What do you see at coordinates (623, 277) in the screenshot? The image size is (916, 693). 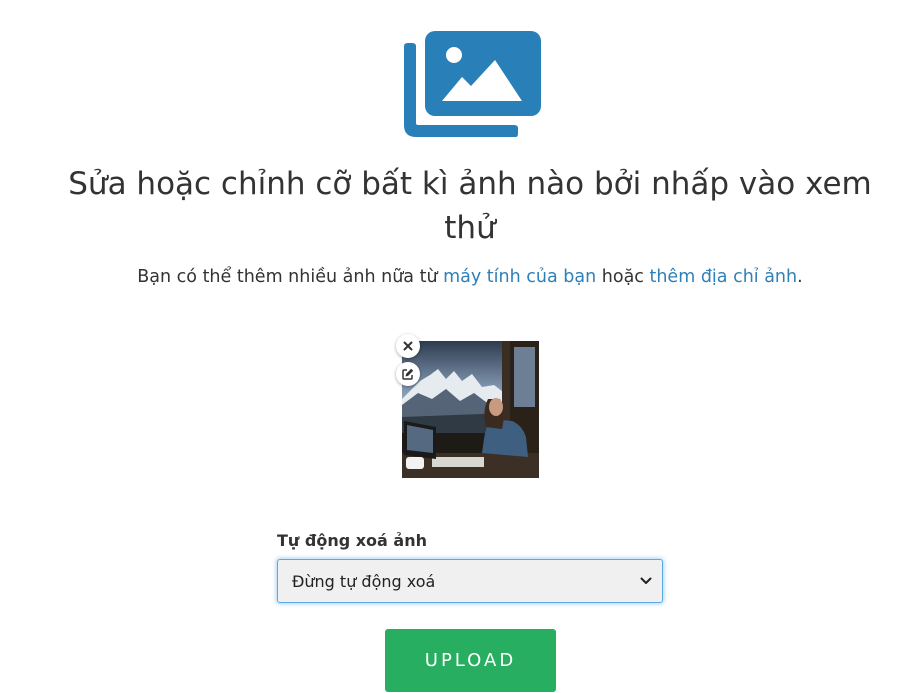 I see `intro-text-middle: hoặc` at bounding box center [623, 277].